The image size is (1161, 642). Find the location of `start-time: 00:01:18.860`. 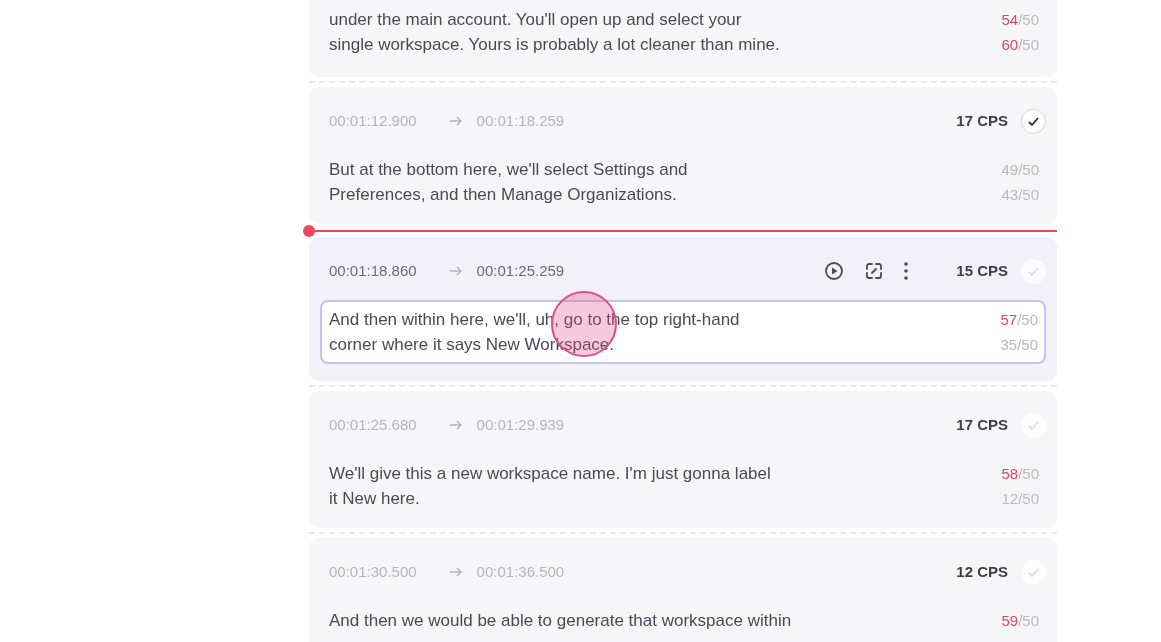

start-time: 00:01:18.860 is located at coordinates (373, 270).